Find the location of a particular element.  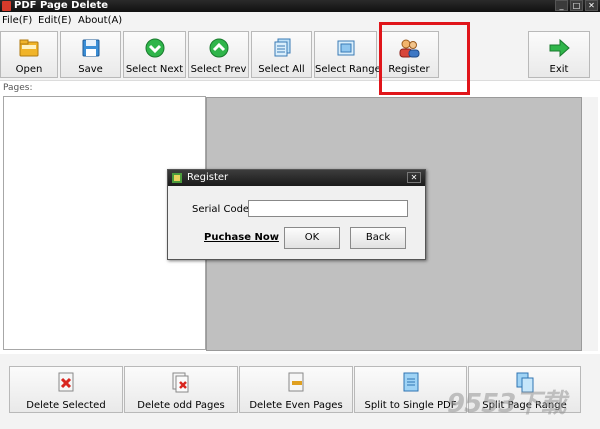

select-all-label: Select All is located at coordinates (281, 69).